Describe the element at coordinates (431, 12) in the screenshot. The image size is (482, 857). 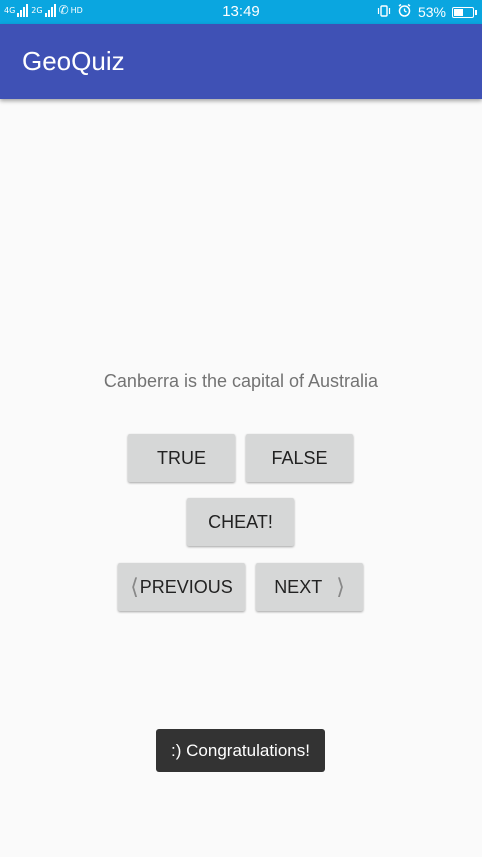
I see `battery-percent: 53%` at that location.